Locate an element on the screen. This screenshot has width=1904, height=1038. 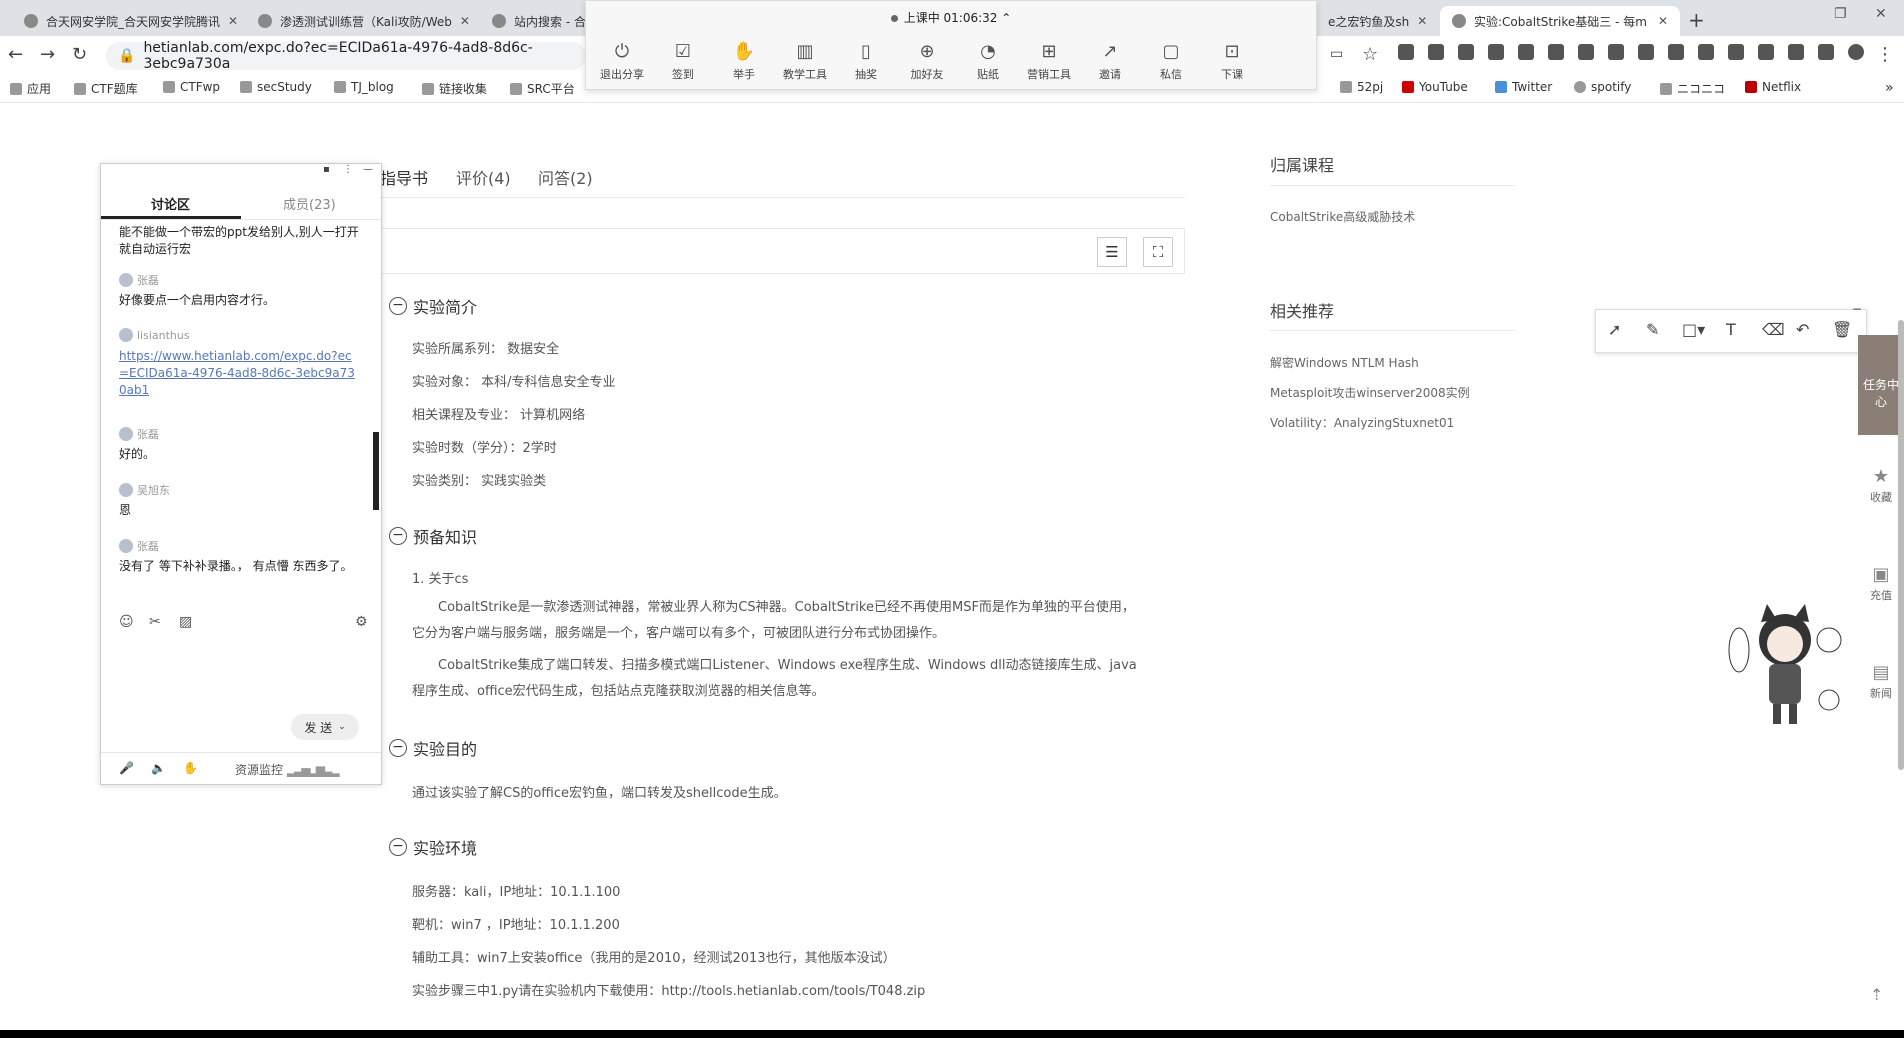
back-icon: ← is located at coordinates (15, 54).